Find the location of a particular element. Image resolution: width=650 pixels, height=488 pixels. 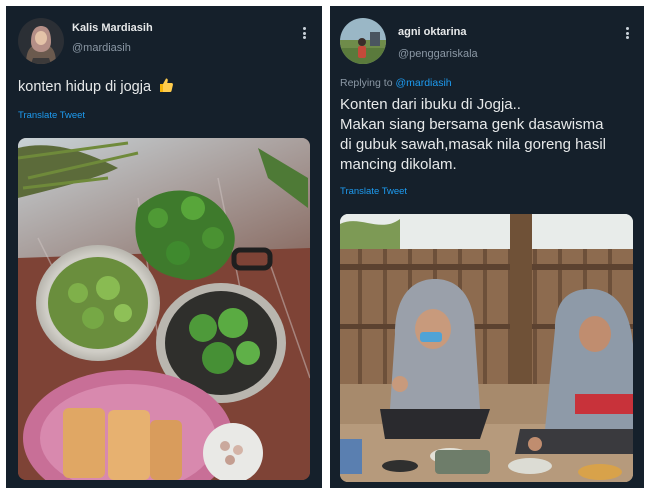

tweet-text-line: di gubuk sawah,masak nila goreng hasil is located at coordinates (473, 144).